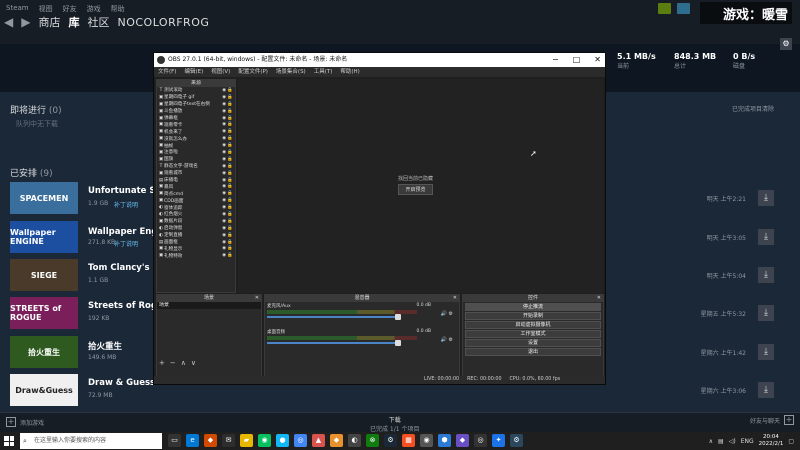 The height and width of the screenshot is (450, 800). I want to click on forward-arrow-icon: ▶, so click(25, 22).